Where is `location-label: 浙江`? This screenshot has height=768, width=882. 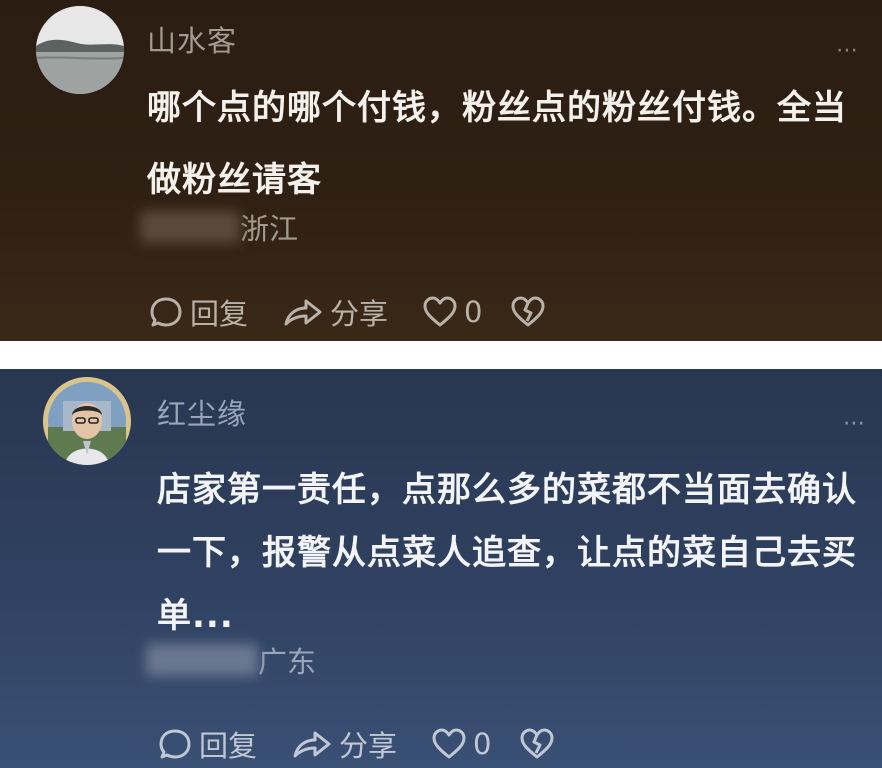 location-label: 浙江 is located at coordinates (269, 229).